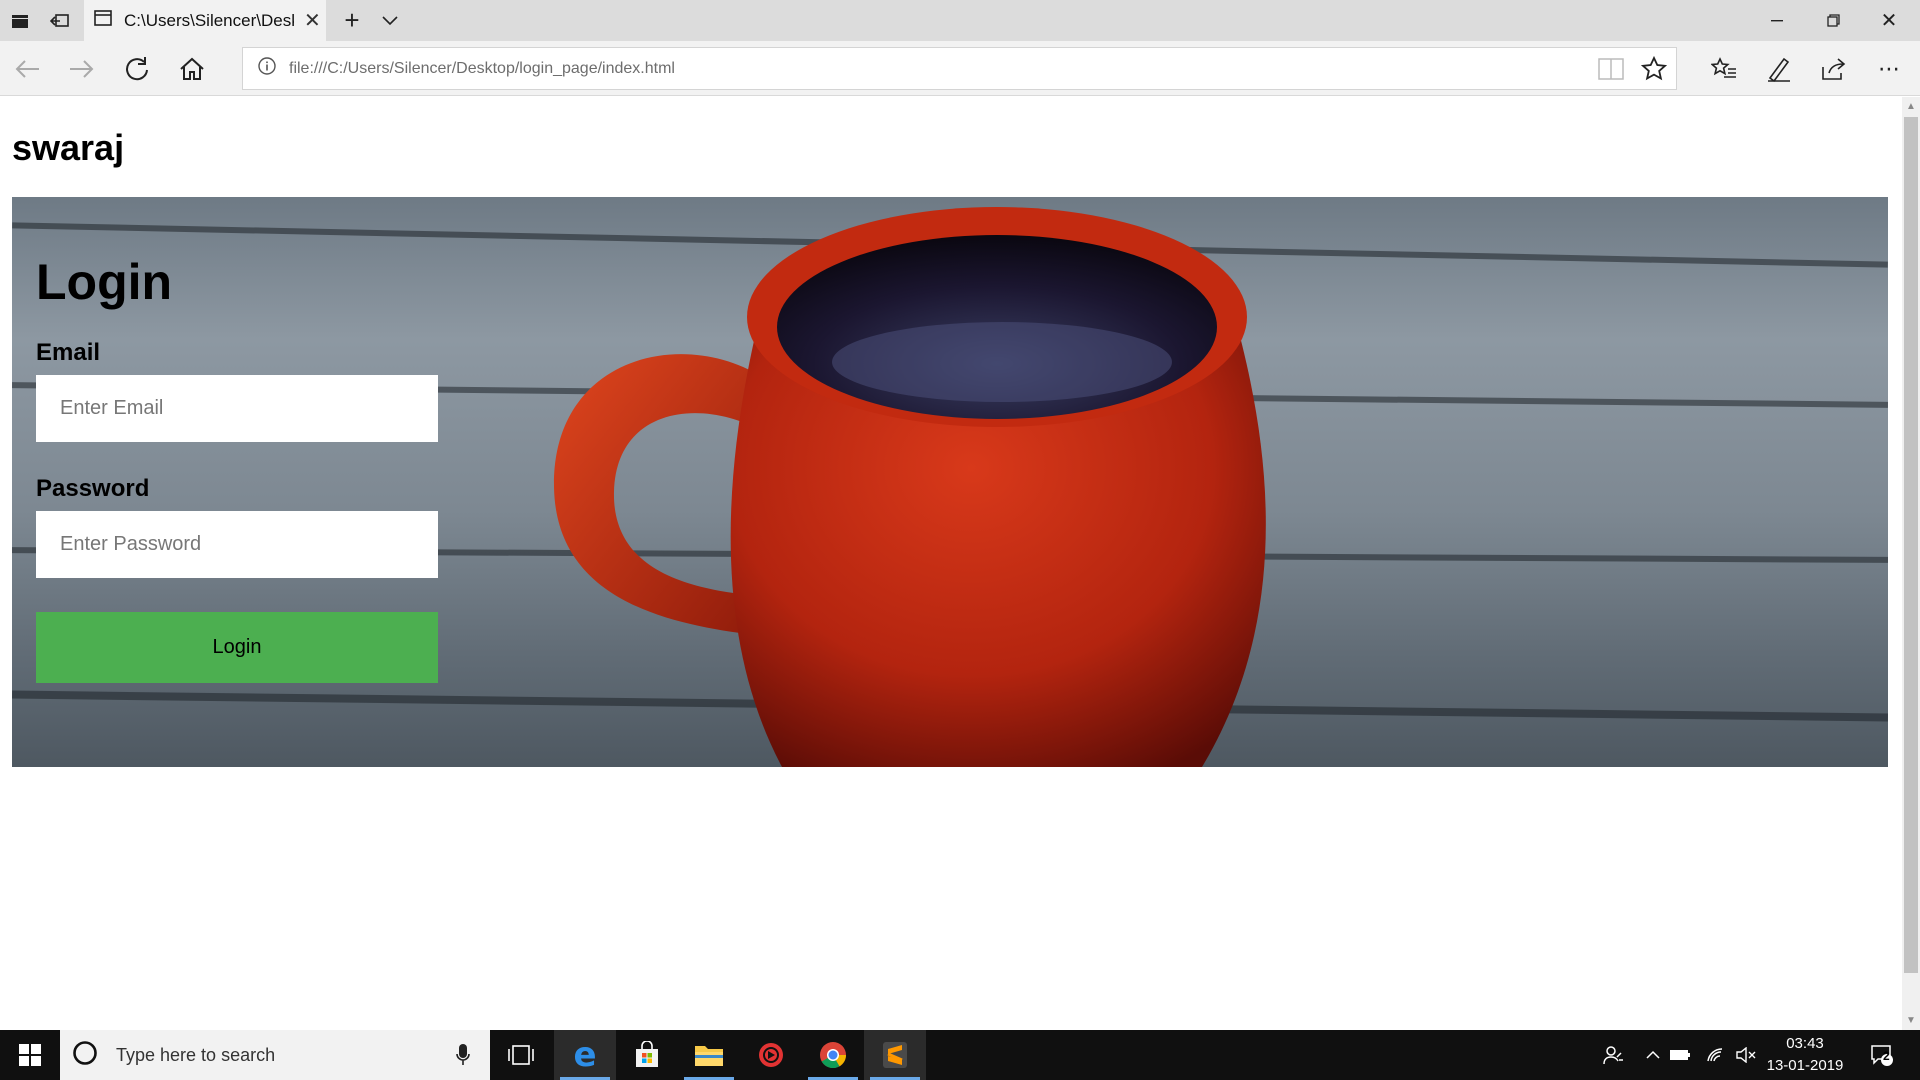 Image resolution: width=1920 pixels, height=1080 pixels. What do you see at coordinates (20, 20) in the screenshot?
I see `tab-actions-icon` at bounding box center [20, 20].